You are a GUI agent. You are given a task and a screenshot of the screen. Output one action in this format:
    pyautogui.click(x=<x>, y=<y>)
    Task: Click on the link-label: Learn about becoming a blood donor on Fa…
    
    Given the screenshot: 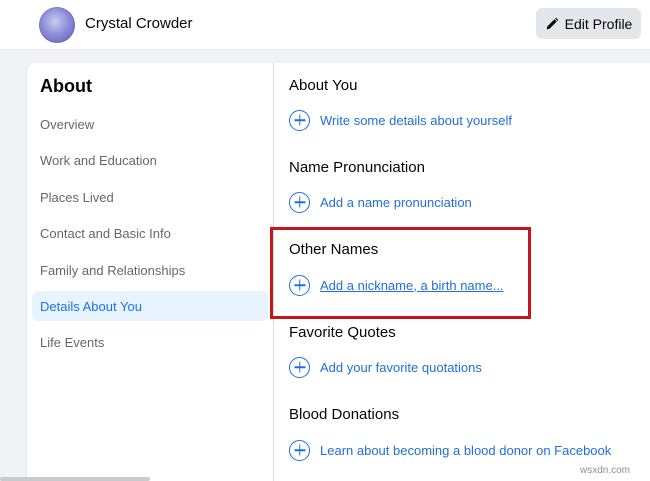 What is the action you would take?
    pyautogui.click(x=466, y=450)
    